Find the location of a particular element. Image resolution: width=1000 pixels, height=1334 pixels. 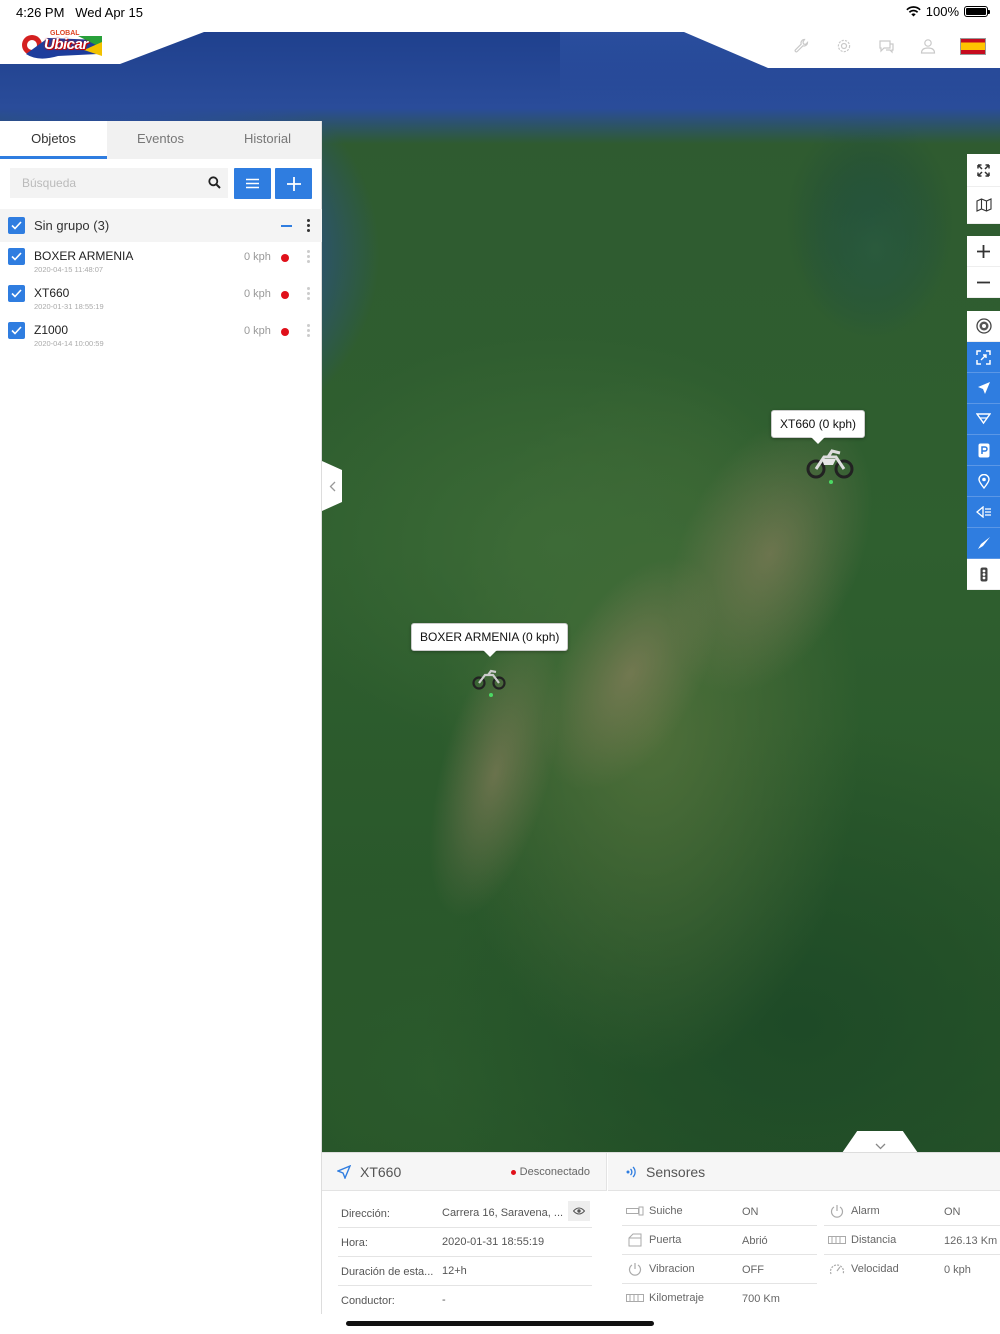

sensors-header: Sensores is located at coordinates (804, 1172).